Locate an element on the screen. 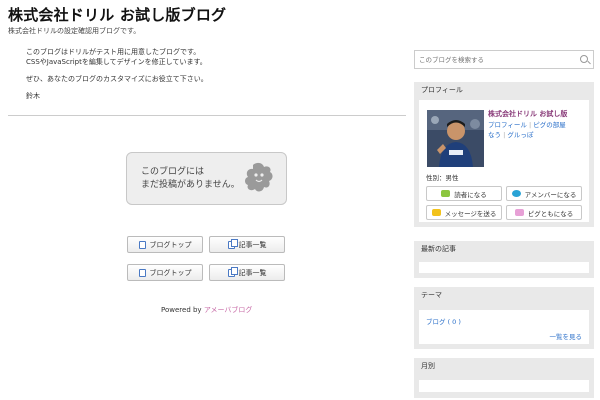 This screenshot has width=600, height=400. become-pigg-friend-button: ピグともになる is located at coordinates (544, 212).